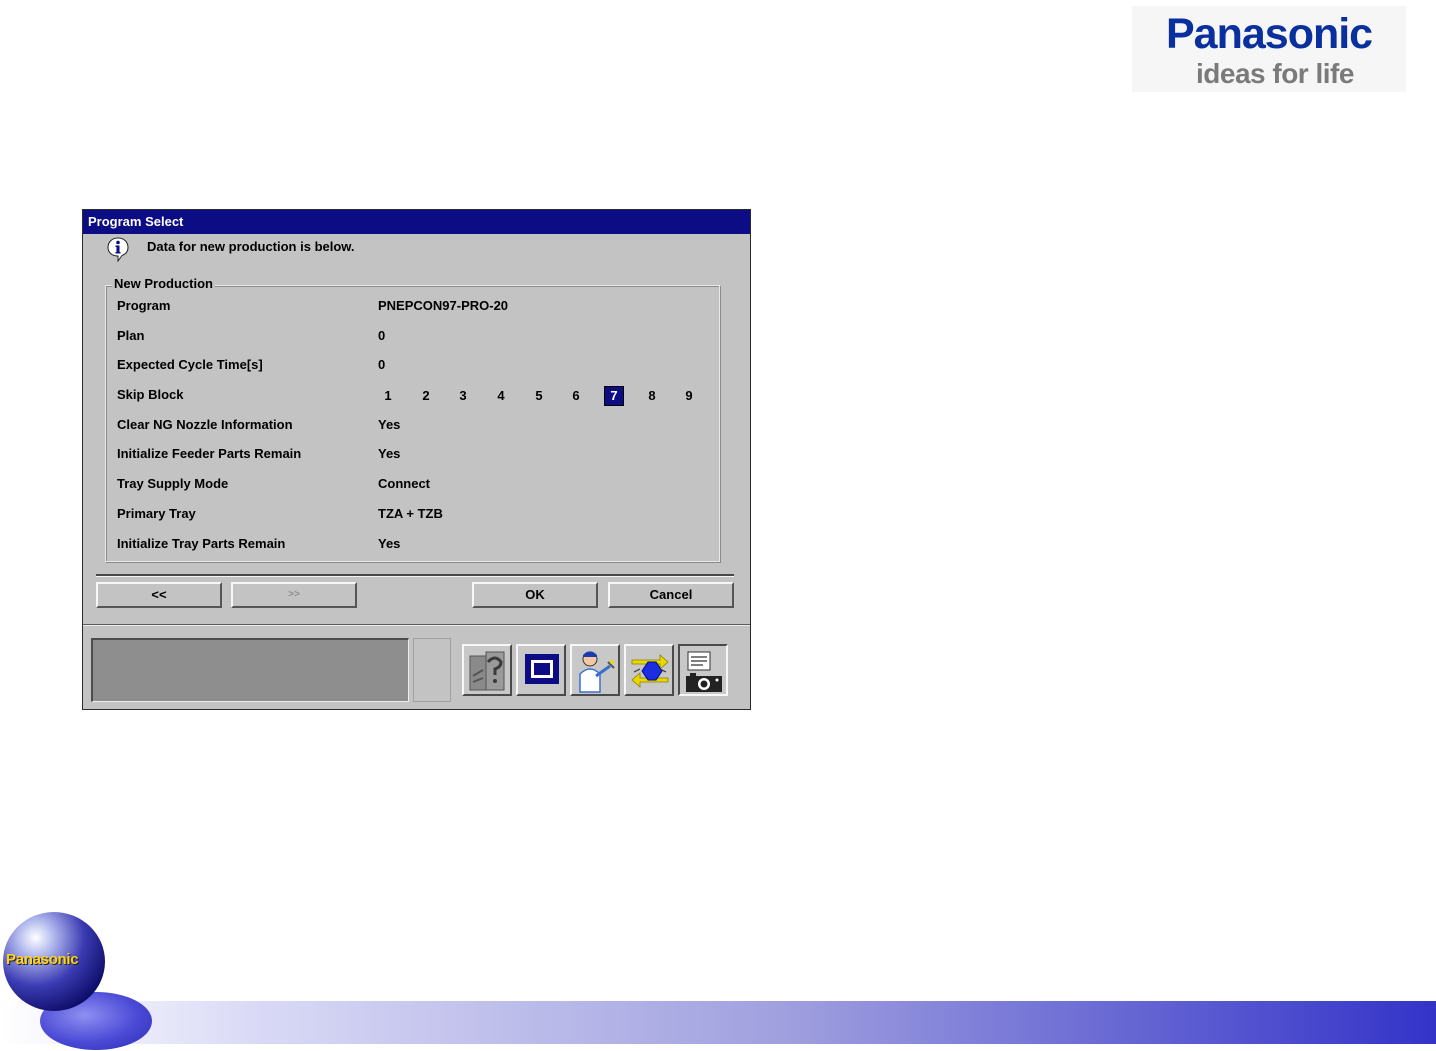  I want to click on footer-gradient-band, so click(718, 1022).